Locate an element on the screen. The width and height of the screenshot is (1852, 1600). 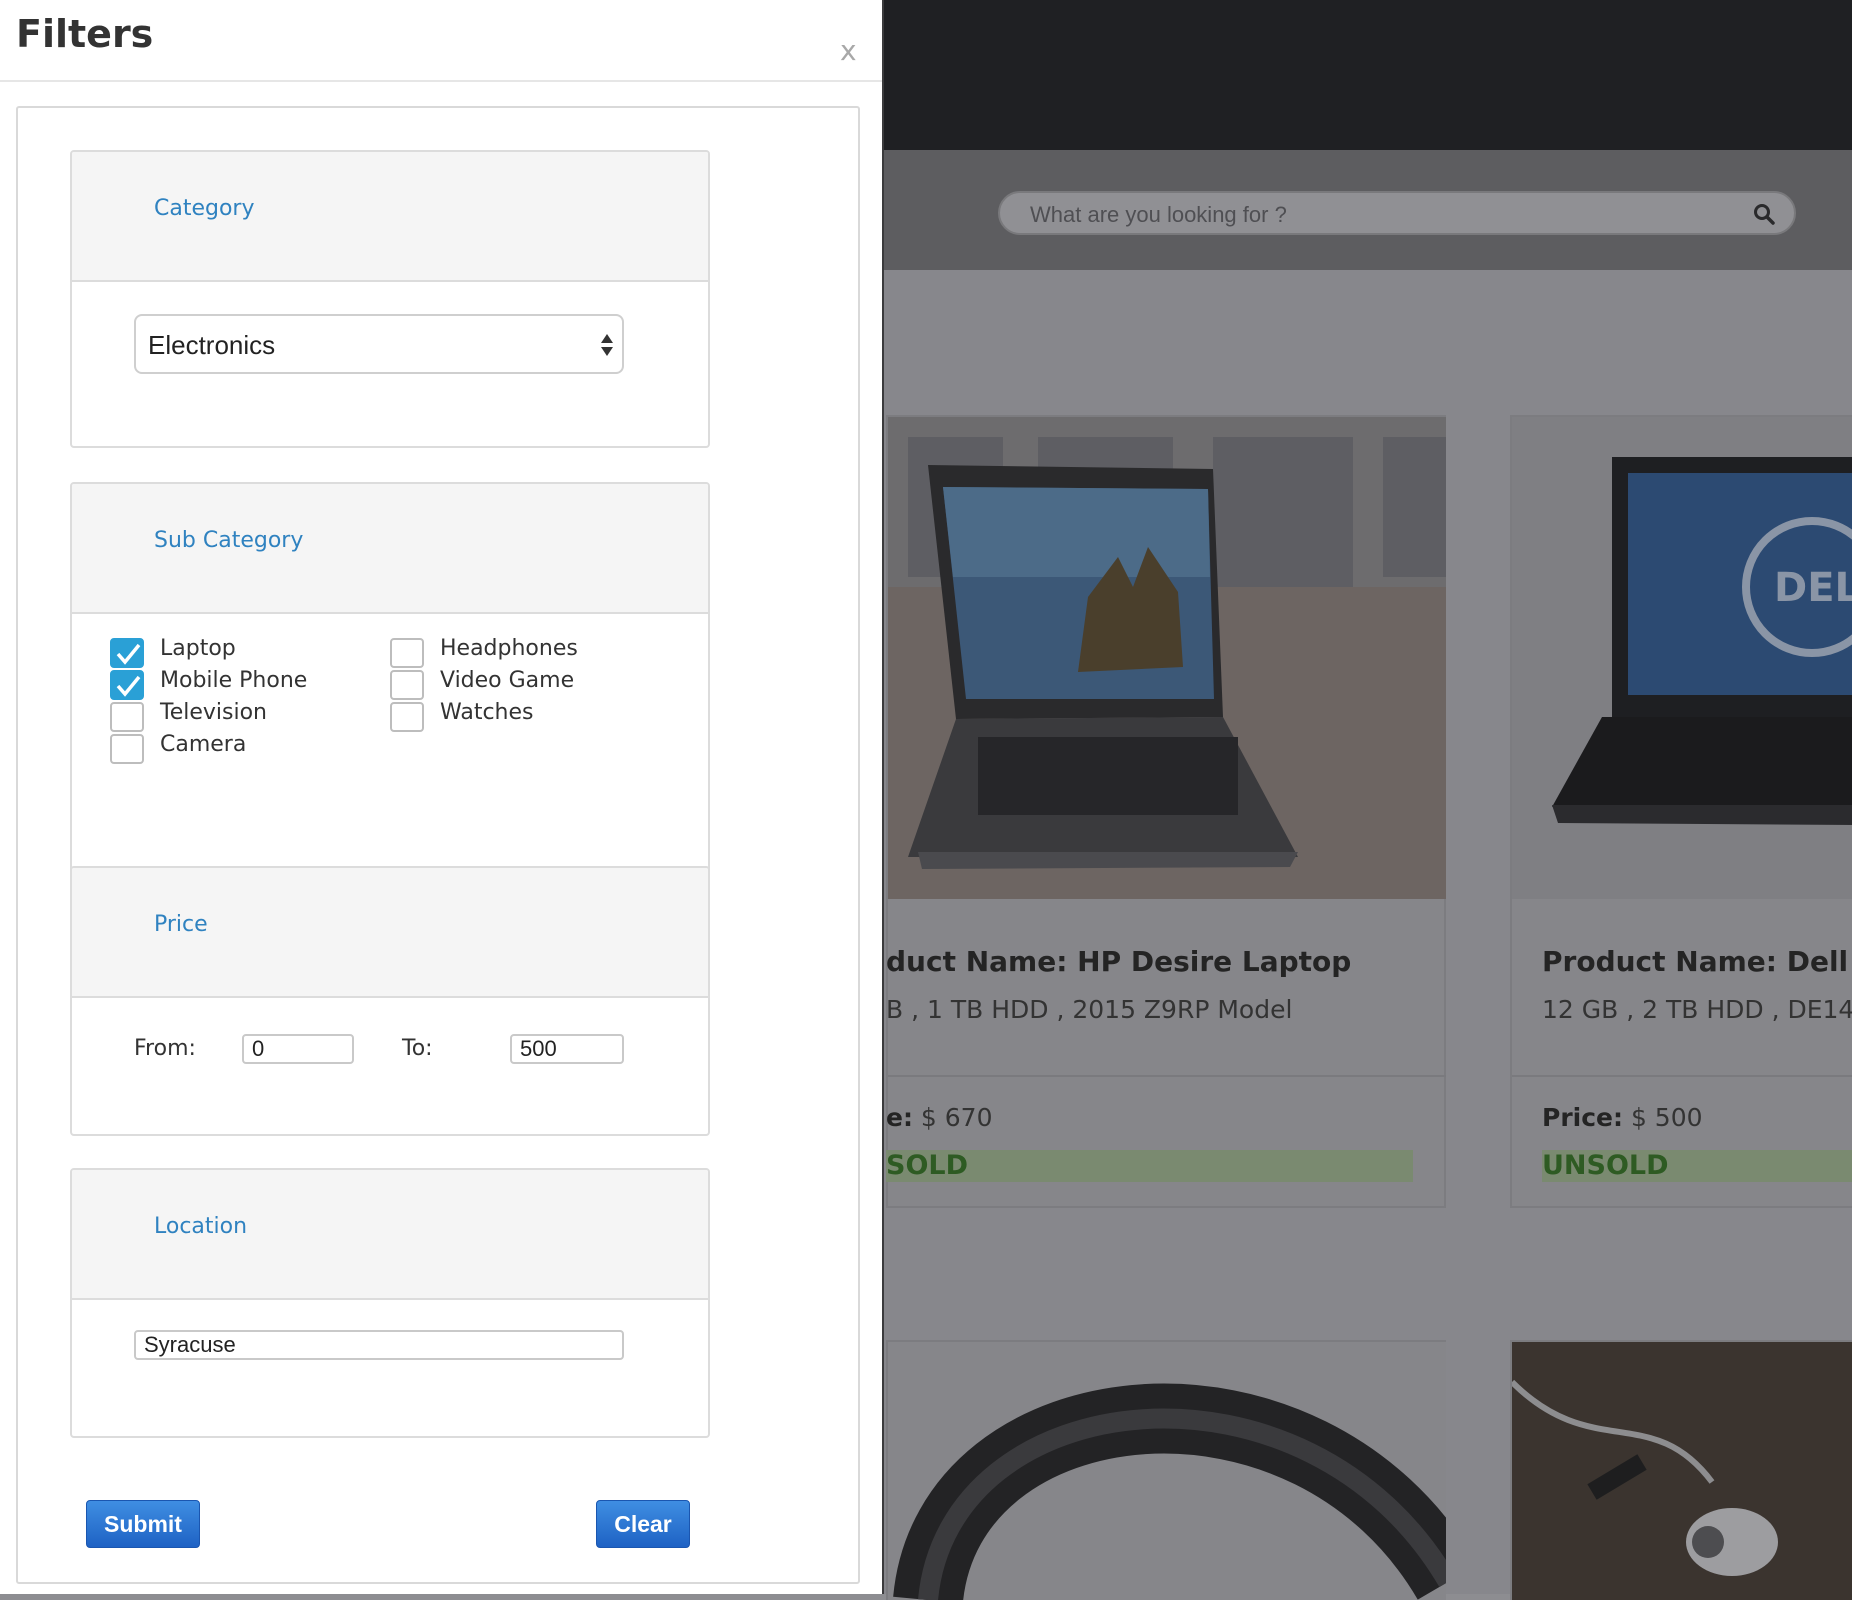
location-input is located at coordinates (379, 1345).